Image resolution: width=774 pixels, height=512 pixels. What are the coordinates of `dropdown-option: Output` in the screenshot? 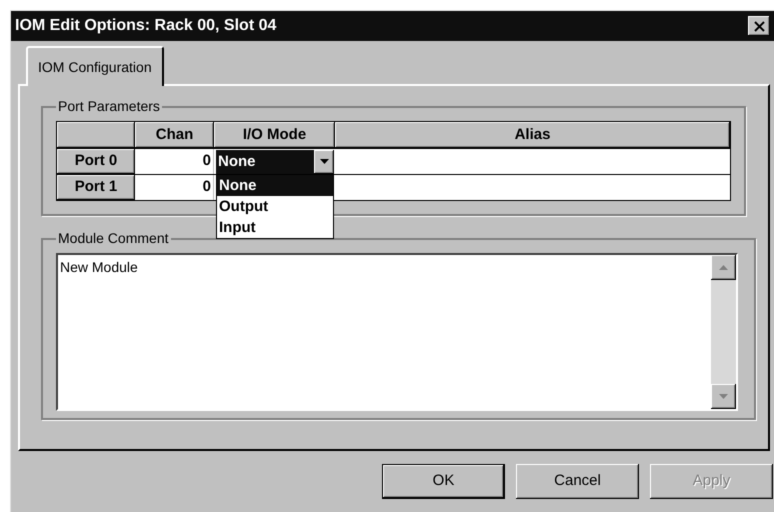 It's located at (275, 206).